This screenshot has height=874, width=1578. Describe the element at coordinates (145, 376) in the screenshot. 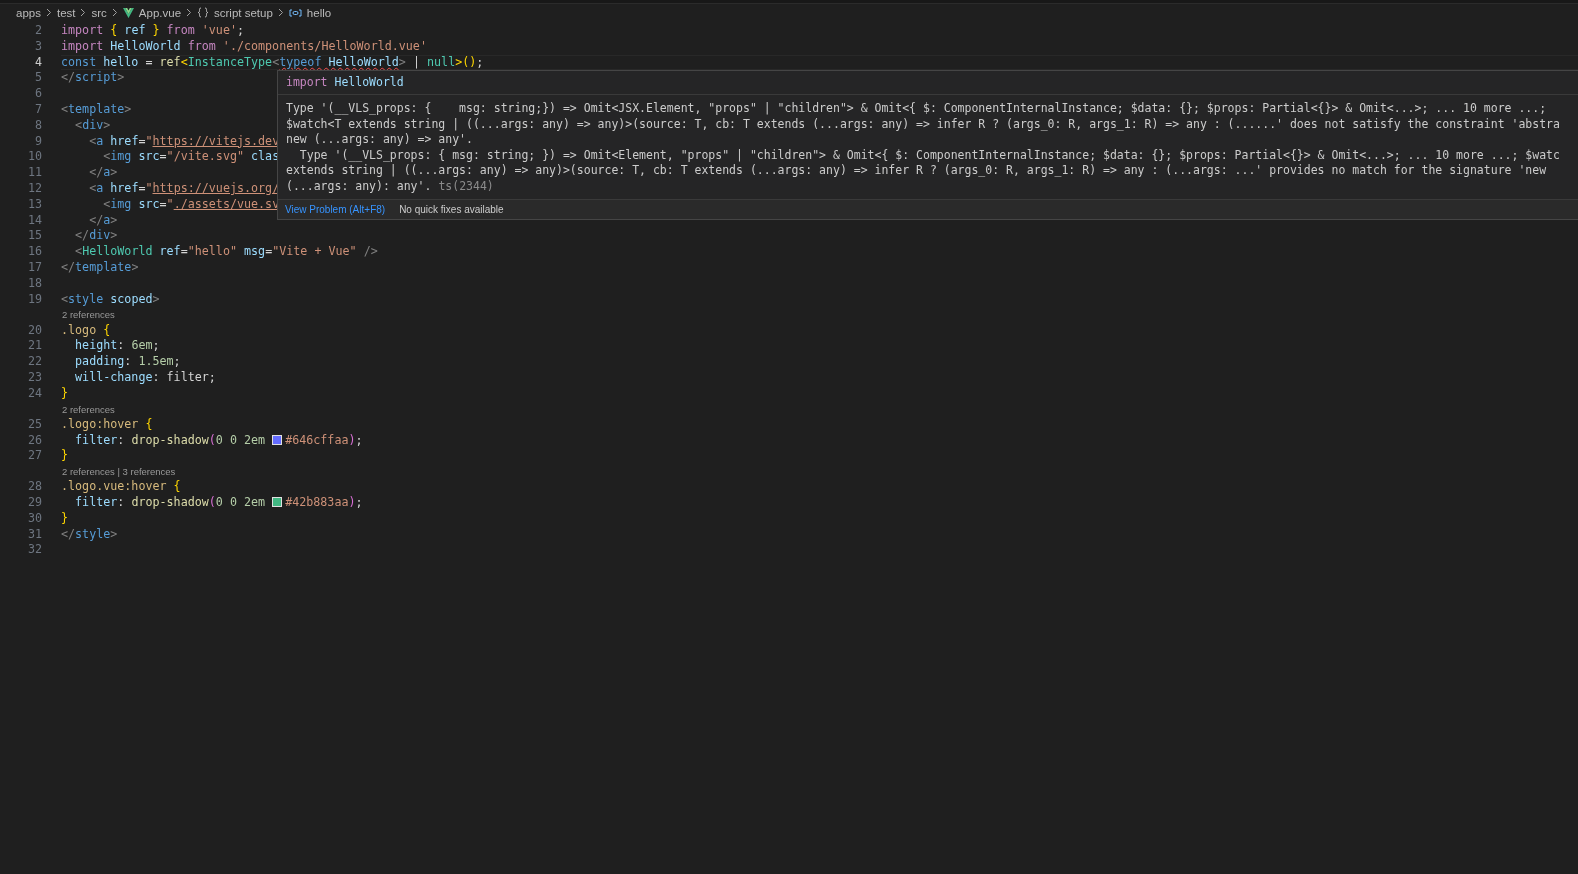

I see `code-line: will-change: filter;` at that location.